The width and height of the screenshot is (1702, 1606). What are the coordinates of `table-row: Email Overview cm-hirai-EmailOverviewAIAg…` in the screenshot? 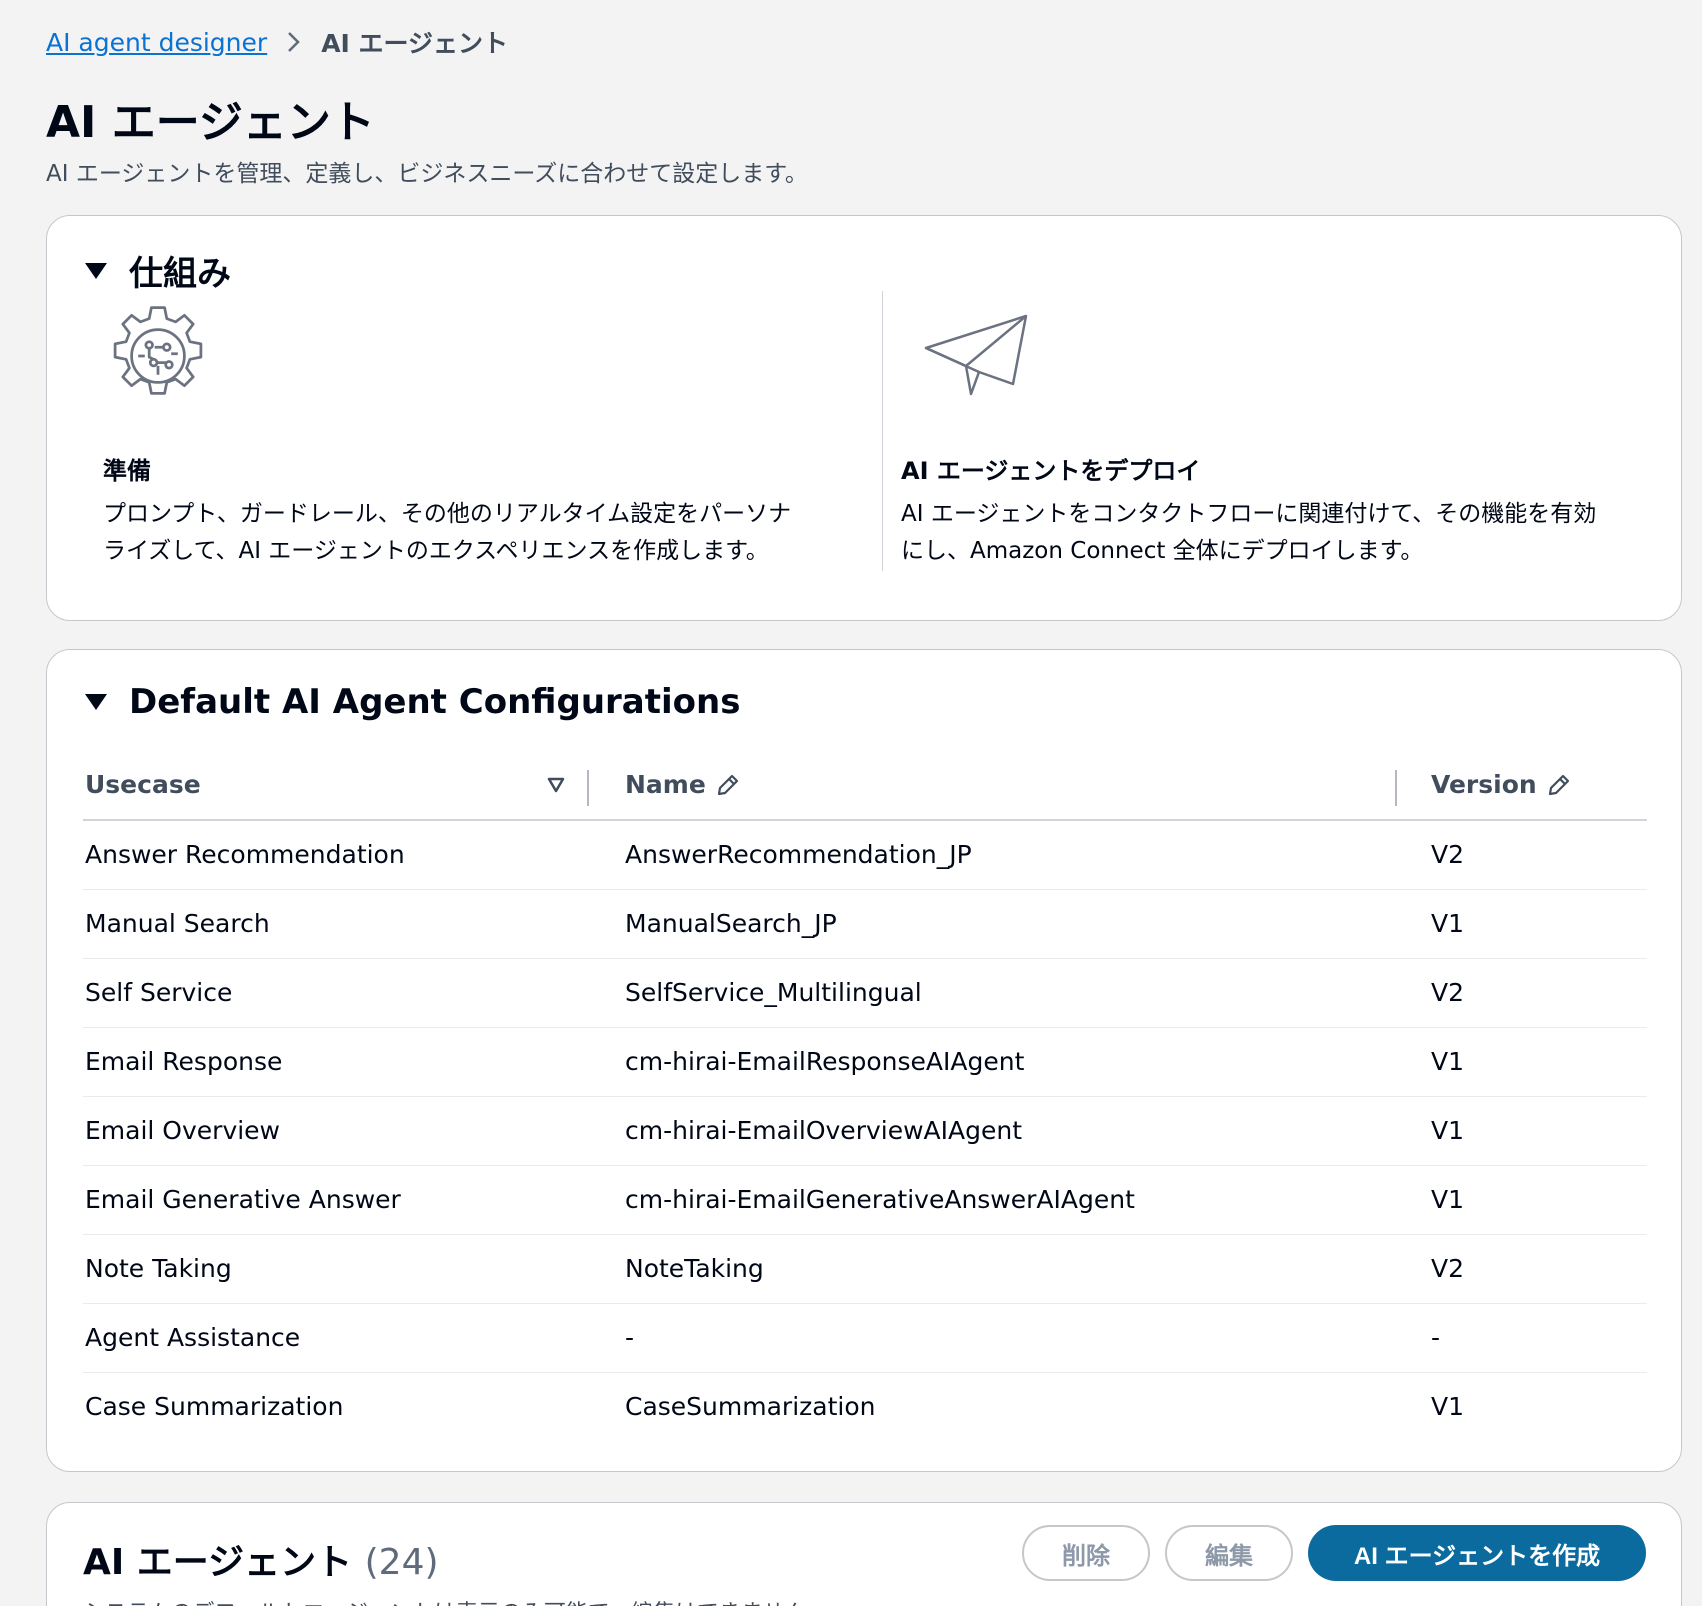 It's located at (865, 1131).